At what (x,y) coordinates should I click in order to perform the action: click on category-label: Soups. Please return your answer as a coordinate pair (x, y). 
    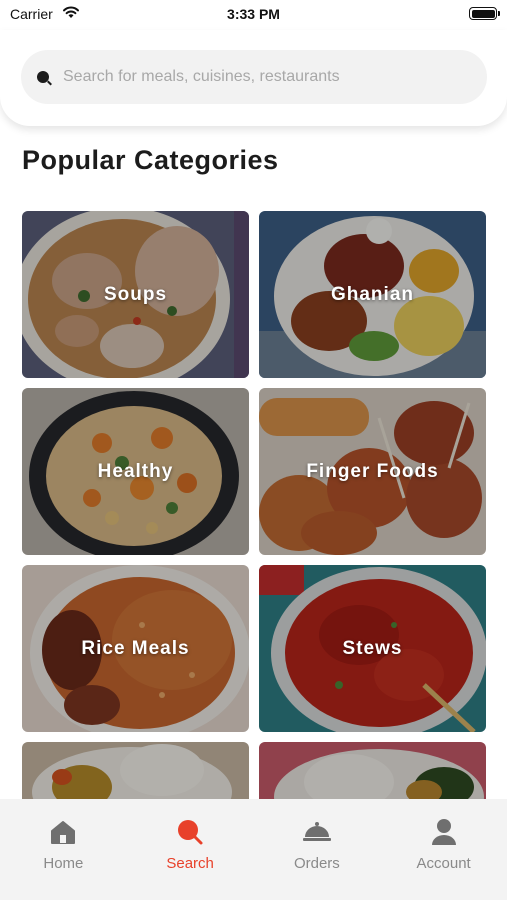
    Looking at the image, I should click on (135, 294).